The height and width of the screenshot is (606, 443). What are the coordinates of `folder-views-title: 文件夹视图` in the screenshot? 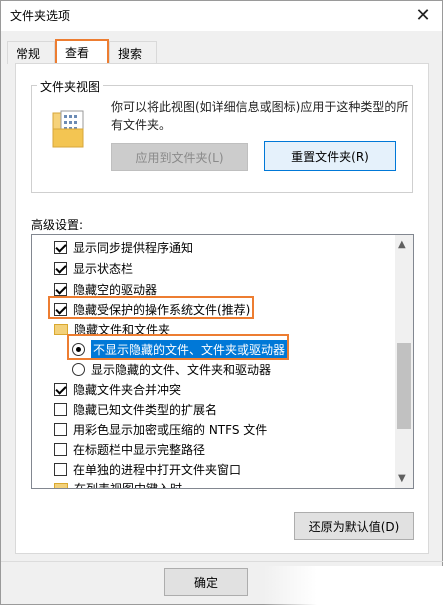 It's located at (70, 86).